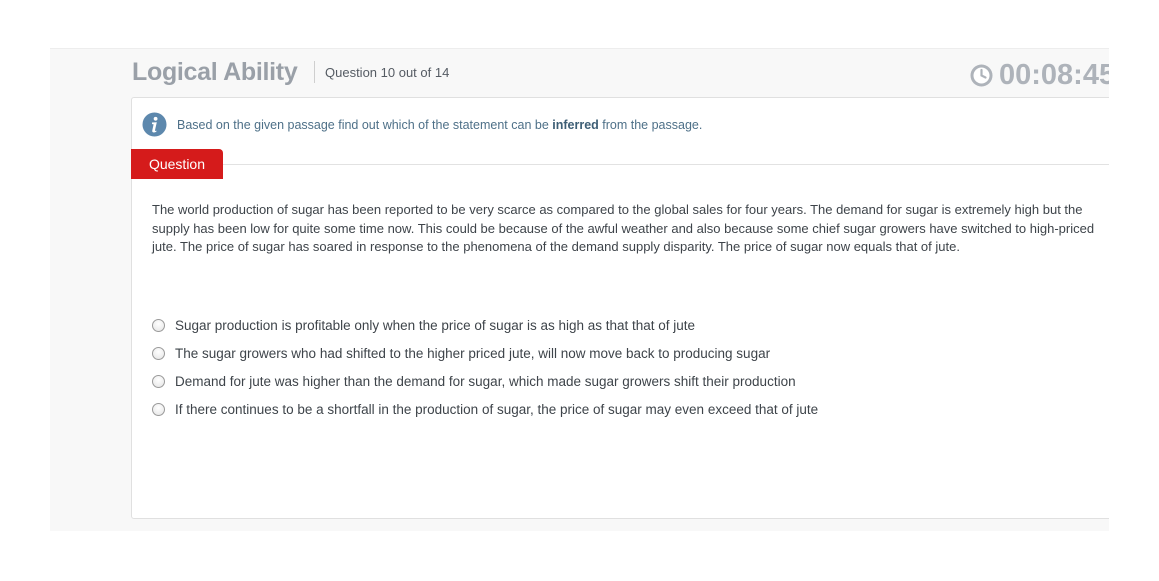  What do you see at coordinates (1054, 75) in the screenshot?
I see `timer-value: 00:08:45` at bounding box center [1054, 75].